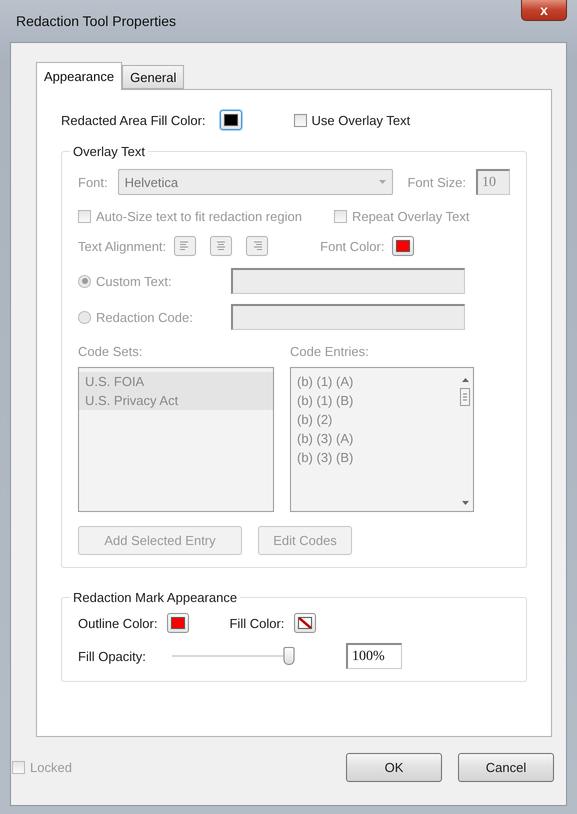 This screenshot has height=814, width=577. Describe the element at coordinates (112, 656) in the screenshot. I see `field-label: Fill Opacity:` at that location.